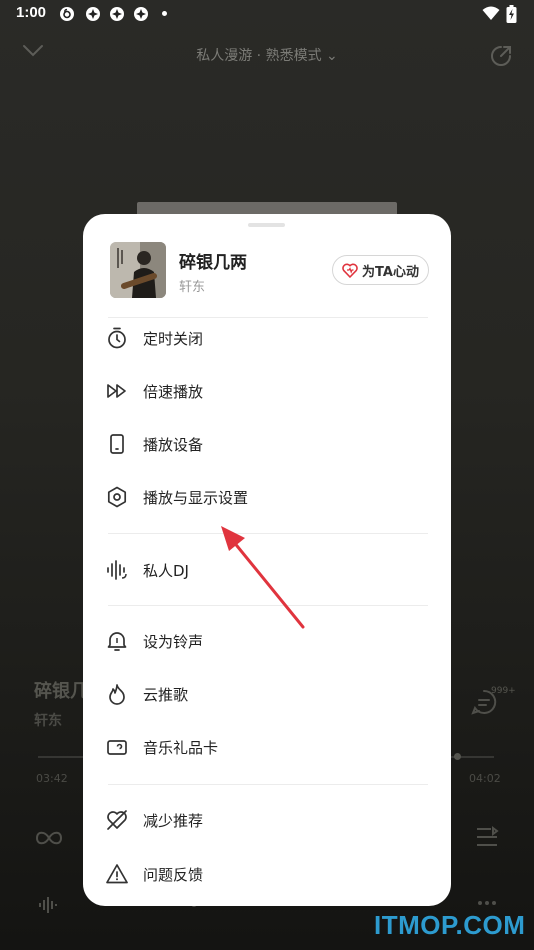 This screenshot has width=534, height=950. I want to click on menu-item-play-device: 播放设备, so click(267, 444).